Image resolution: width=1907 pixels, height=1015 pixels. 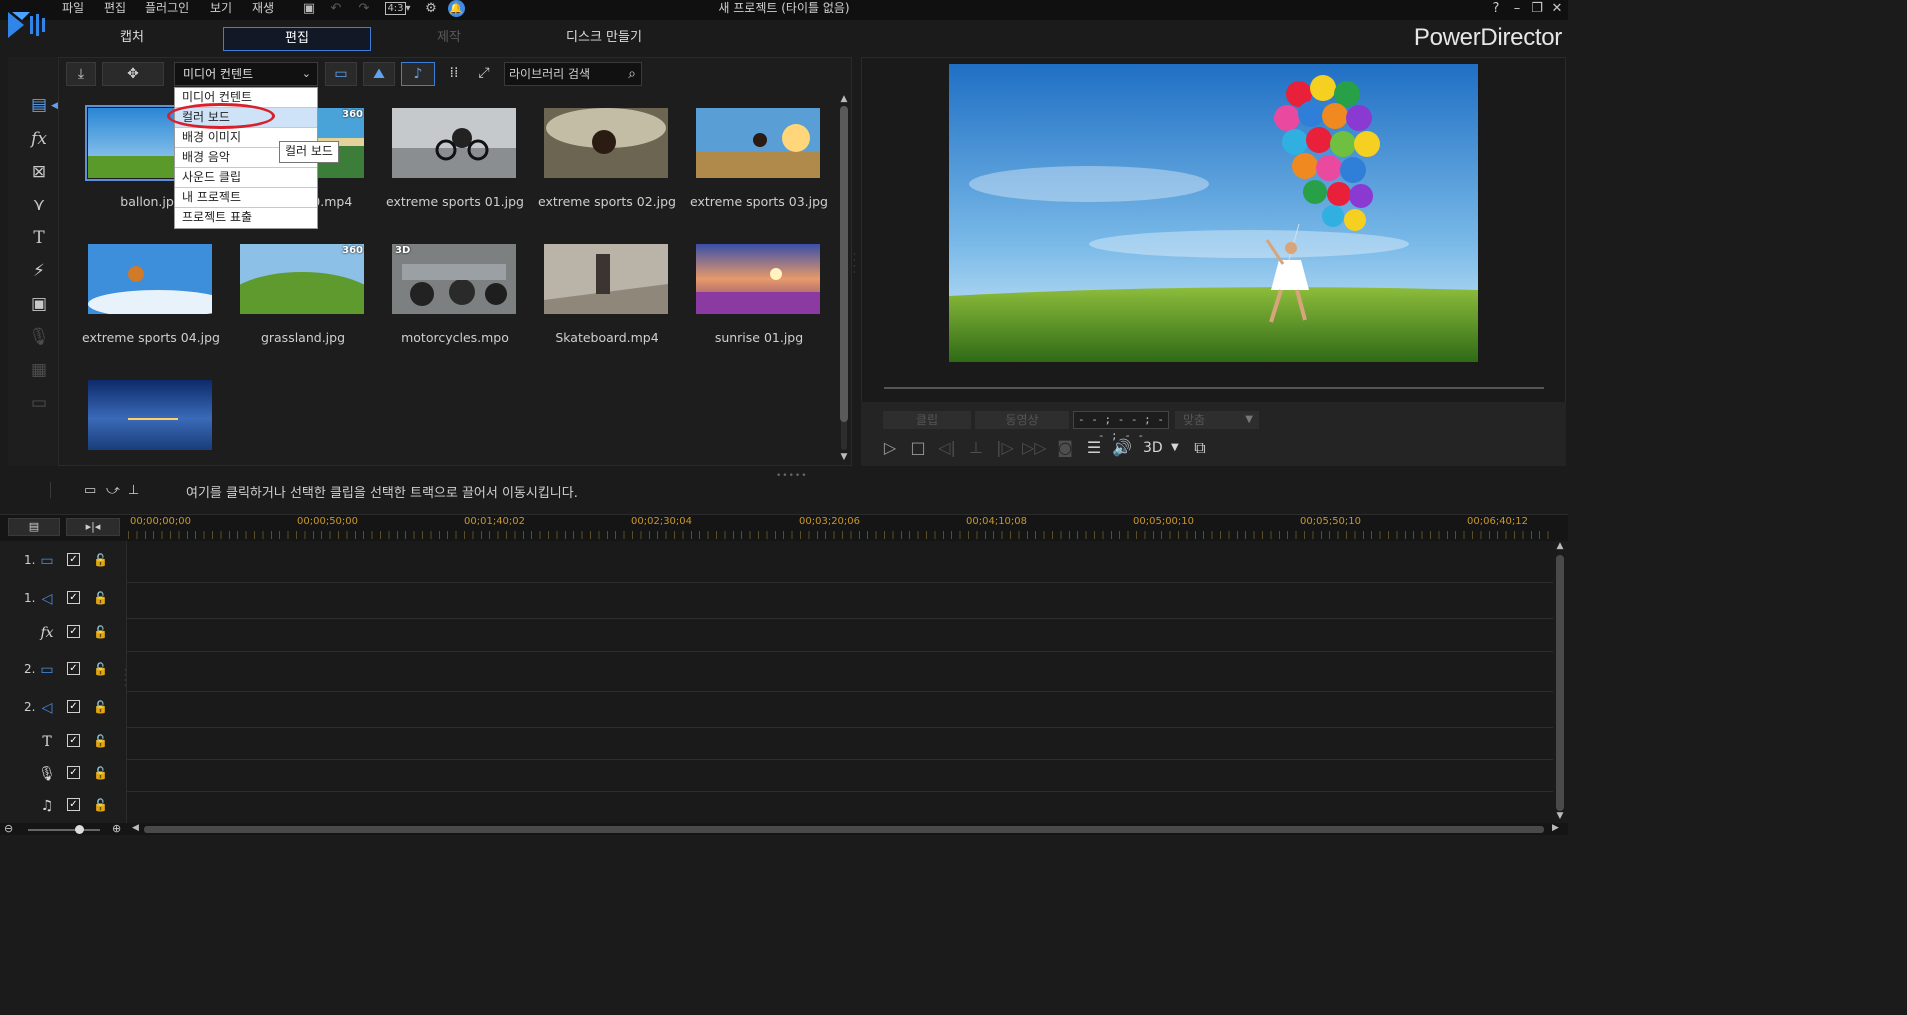 What do you see at coordinates (573, 74) in the screenshot?
I see `library-search-input: 라이브러리 검색 ⌕` at bounding box center [573, 74].